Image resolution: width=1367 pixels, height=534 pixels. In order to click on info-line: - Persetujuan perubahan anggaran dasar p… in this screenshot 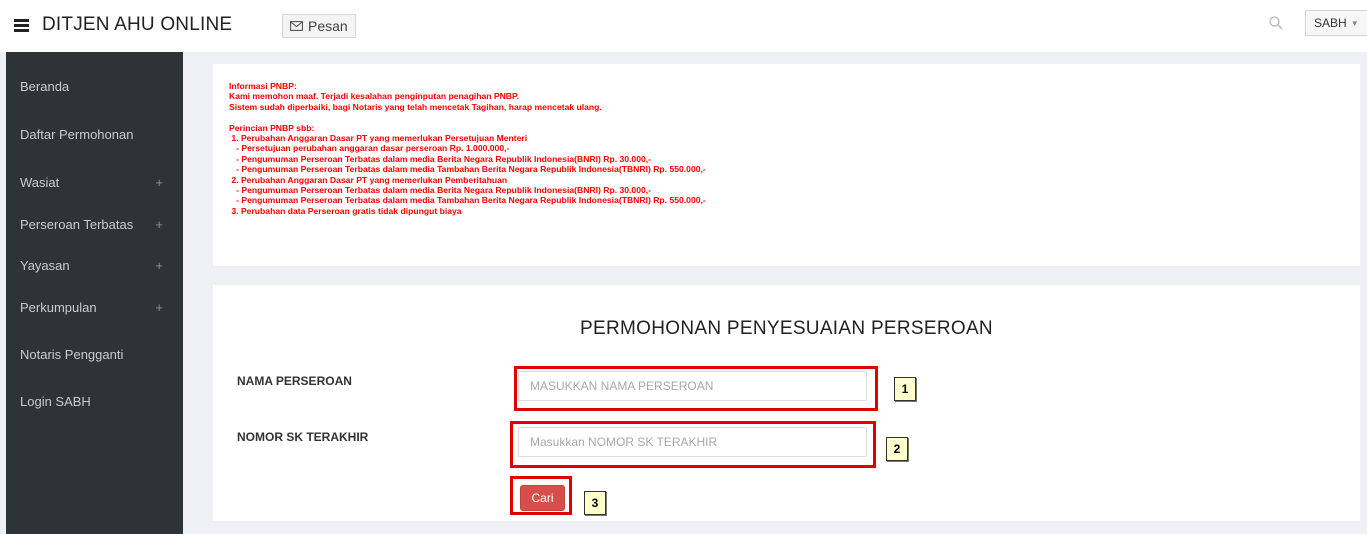, I will do `click(369, 148)`.